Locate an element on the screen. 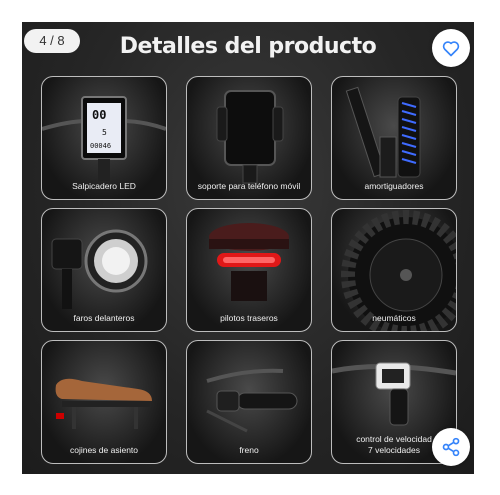  detail-tile-phone-holder: soporte para teléfono móvil is located at coordinates (249, 138).